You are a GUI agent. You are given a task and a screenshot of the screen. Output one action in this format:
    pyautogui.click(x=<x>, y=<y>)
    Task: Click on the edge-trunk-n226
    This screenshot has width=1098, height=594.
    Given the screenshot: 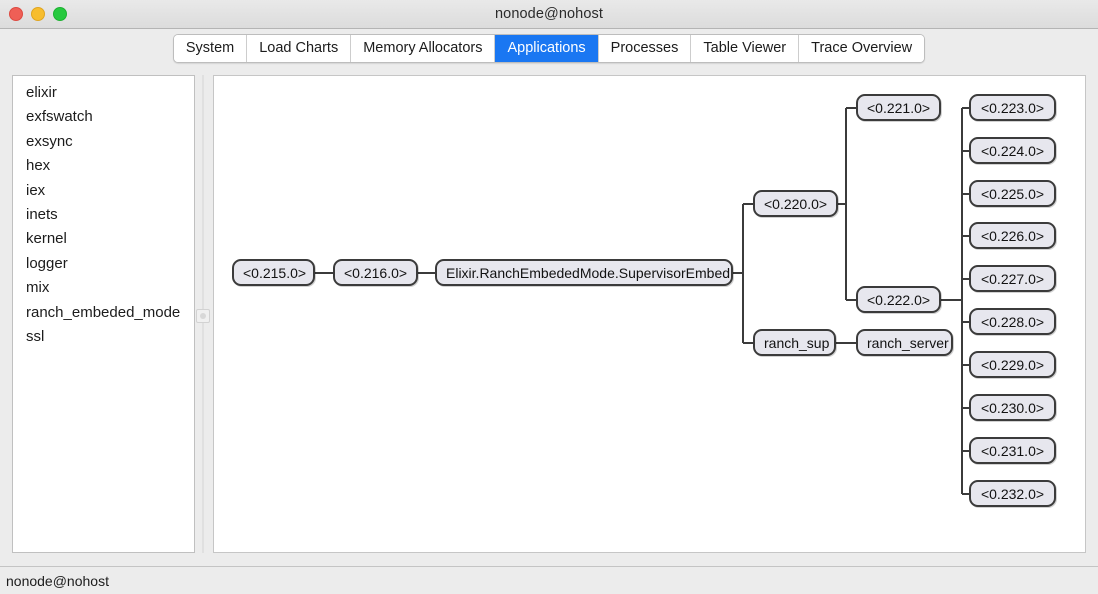 What is the action you would take?
    pyautogui.click(x=965, y=235)
    